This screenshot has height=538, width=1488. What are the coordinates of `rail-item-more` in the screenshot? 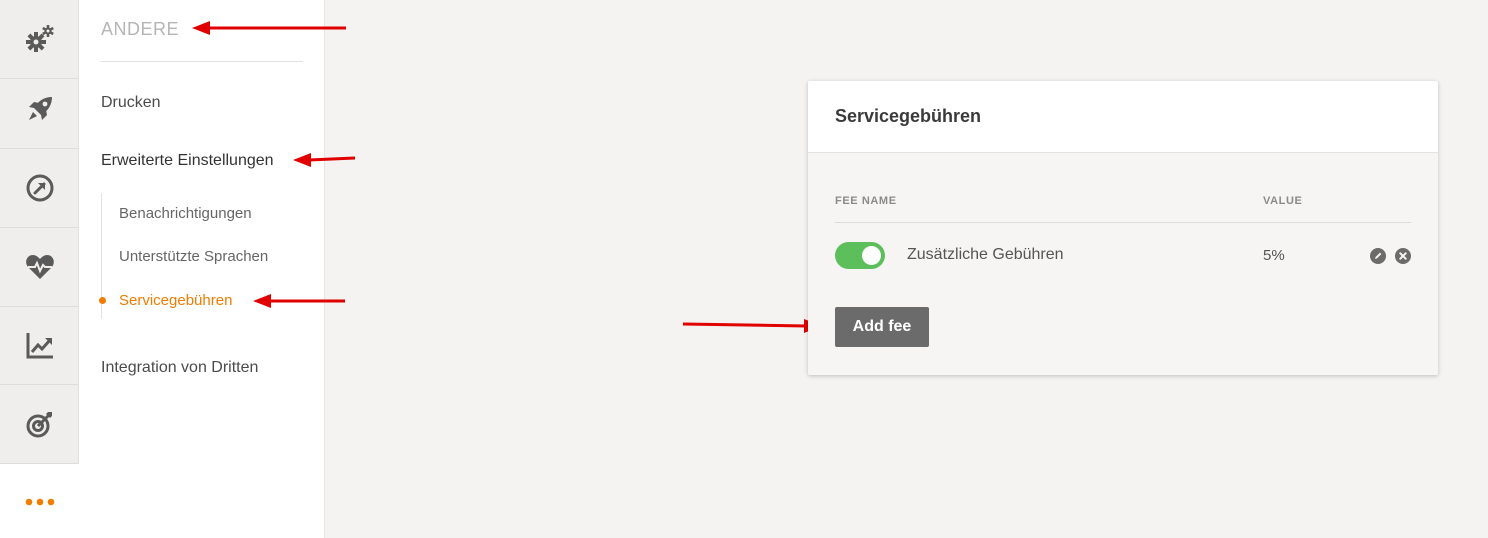 It's located at (39, 501).